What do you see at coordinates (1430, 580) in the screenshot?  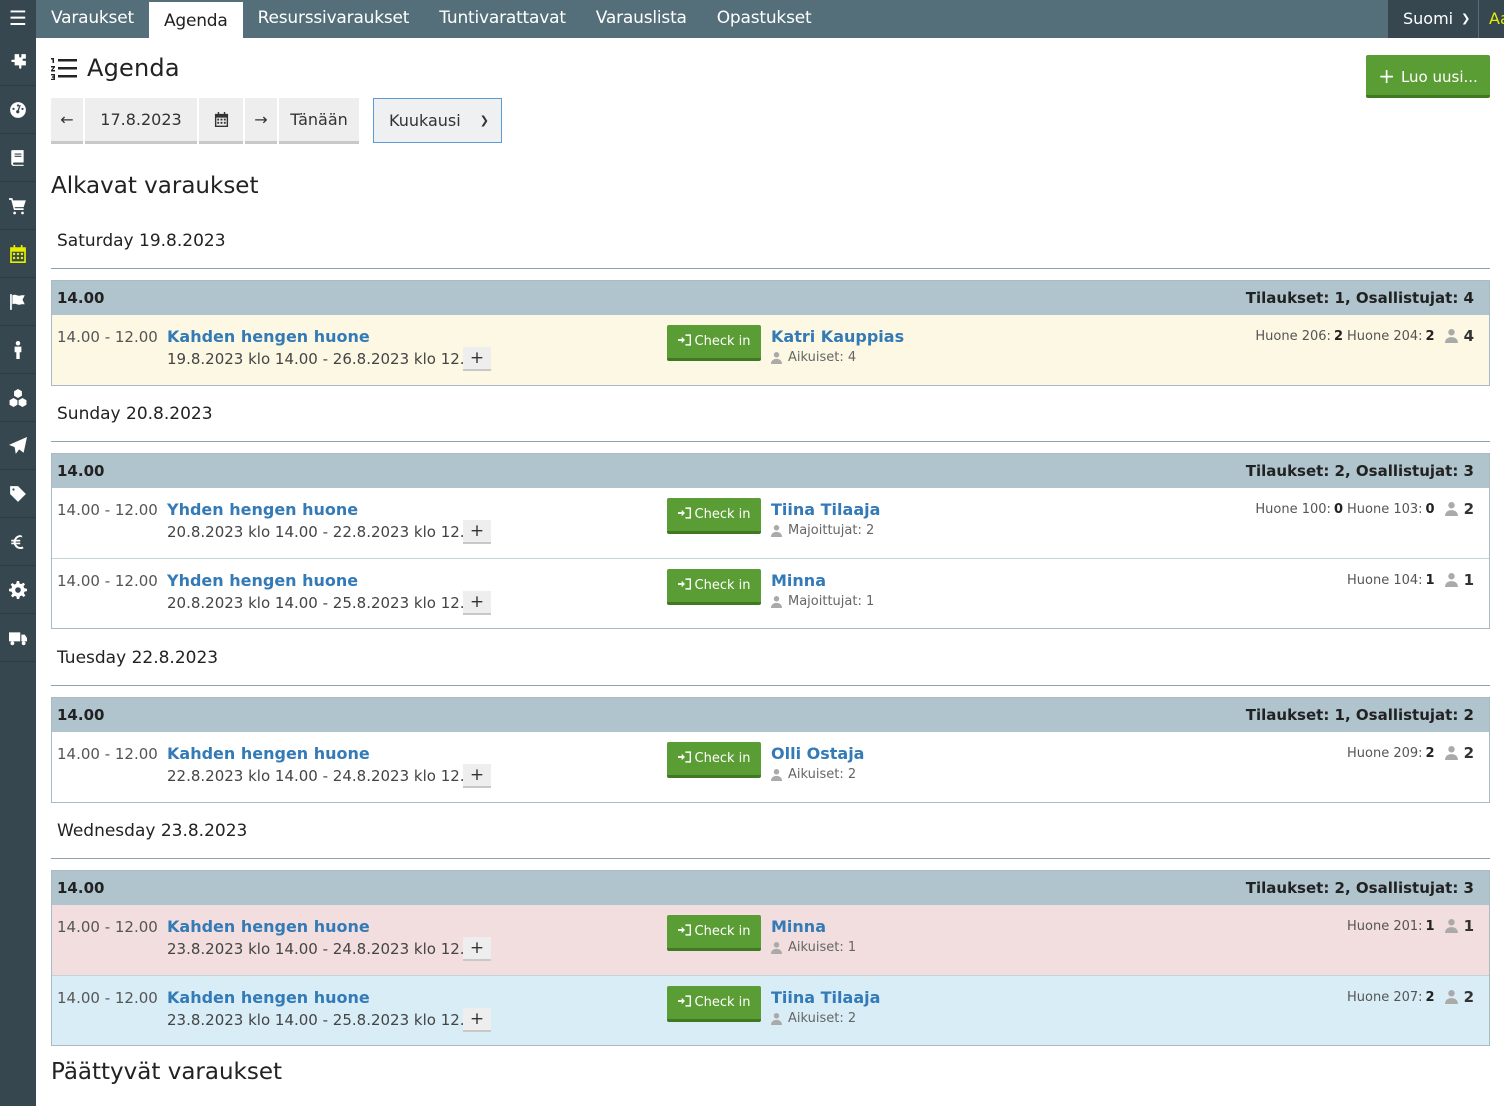 I see `room-count: 1` at bounding box center [1430, 580].